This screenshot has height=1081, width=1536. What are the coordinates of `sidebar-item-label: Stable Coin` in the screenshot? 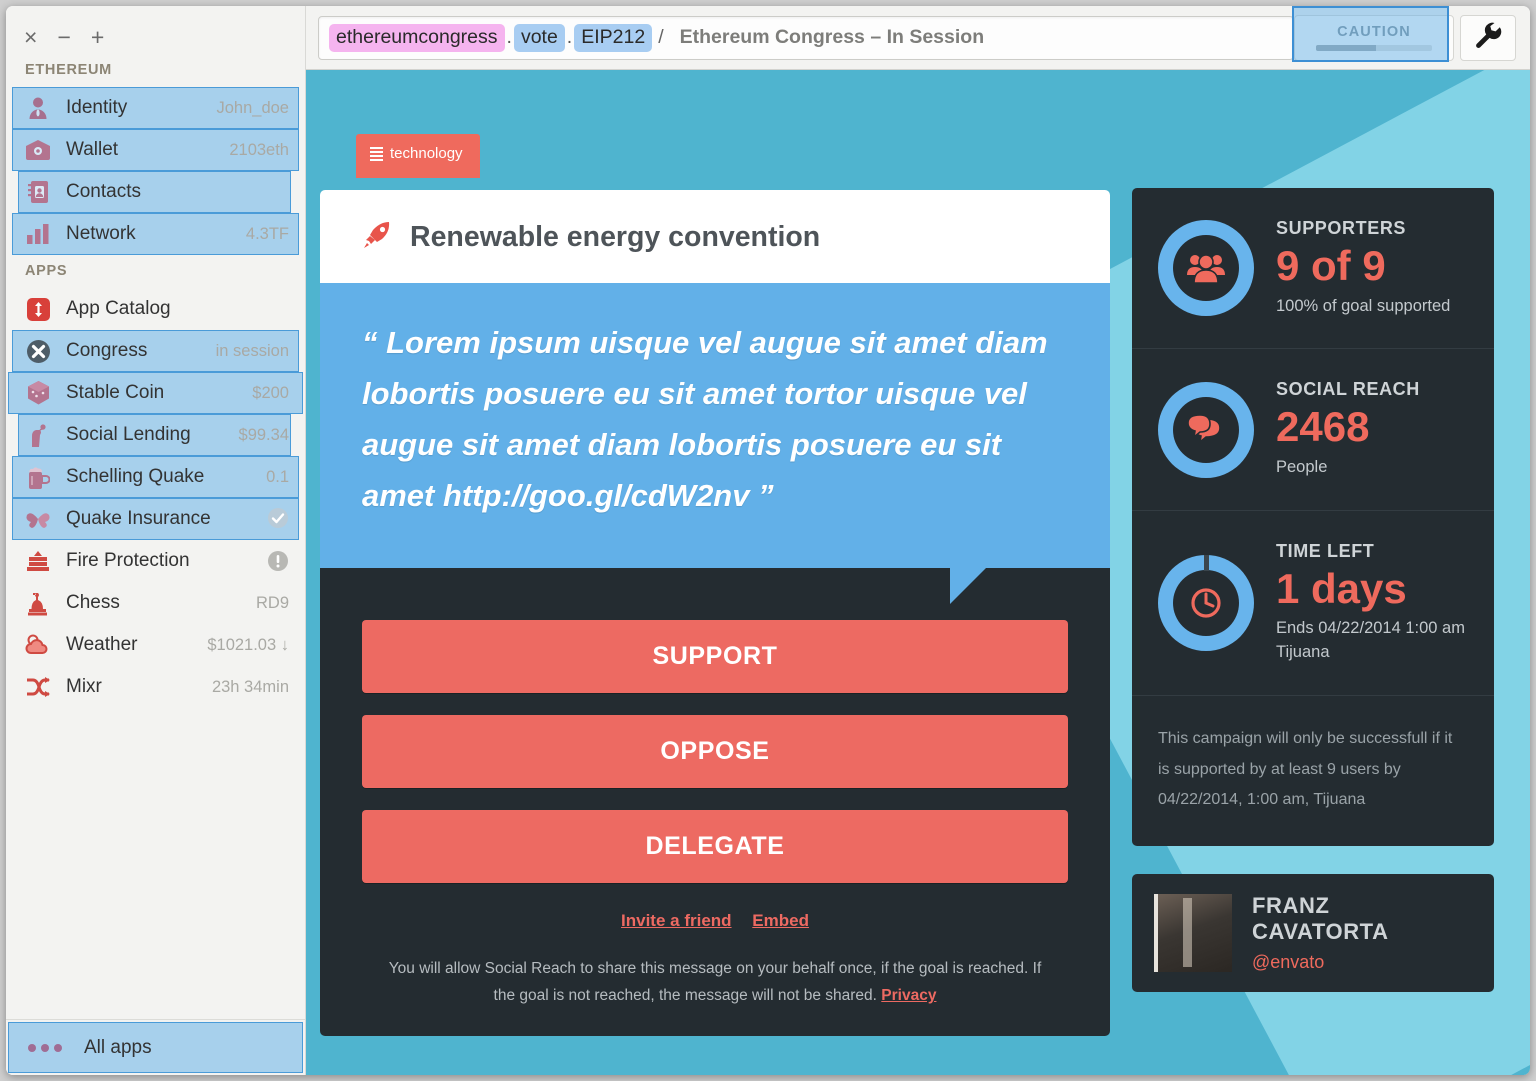 It's located at (115, 392).